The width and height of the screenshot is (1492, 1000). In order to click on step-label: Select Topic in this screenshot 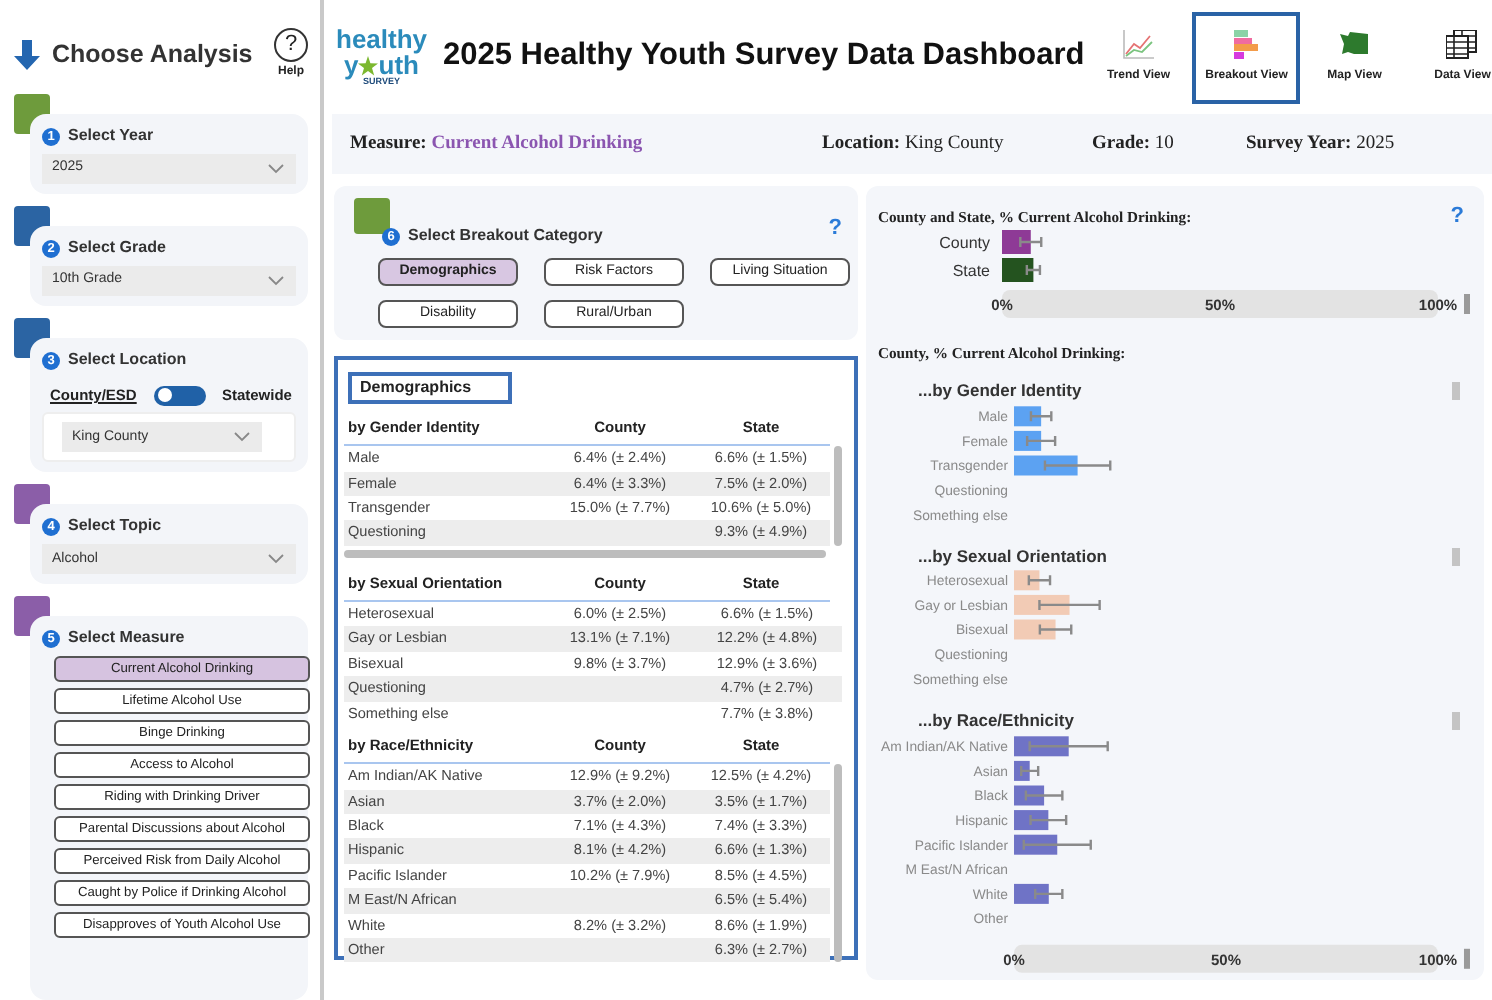, I will do `click(115, 526)`.